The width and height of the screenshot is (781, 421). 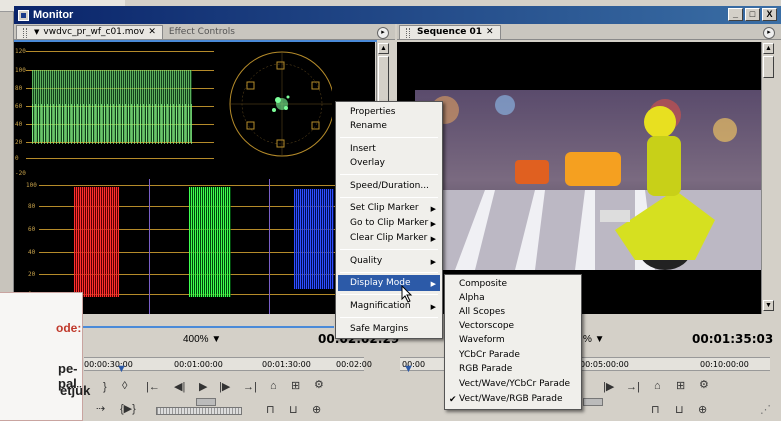 I want to click on menu-item-set-clip-marker: Set Clip Marker, so click(x=384, y=208).